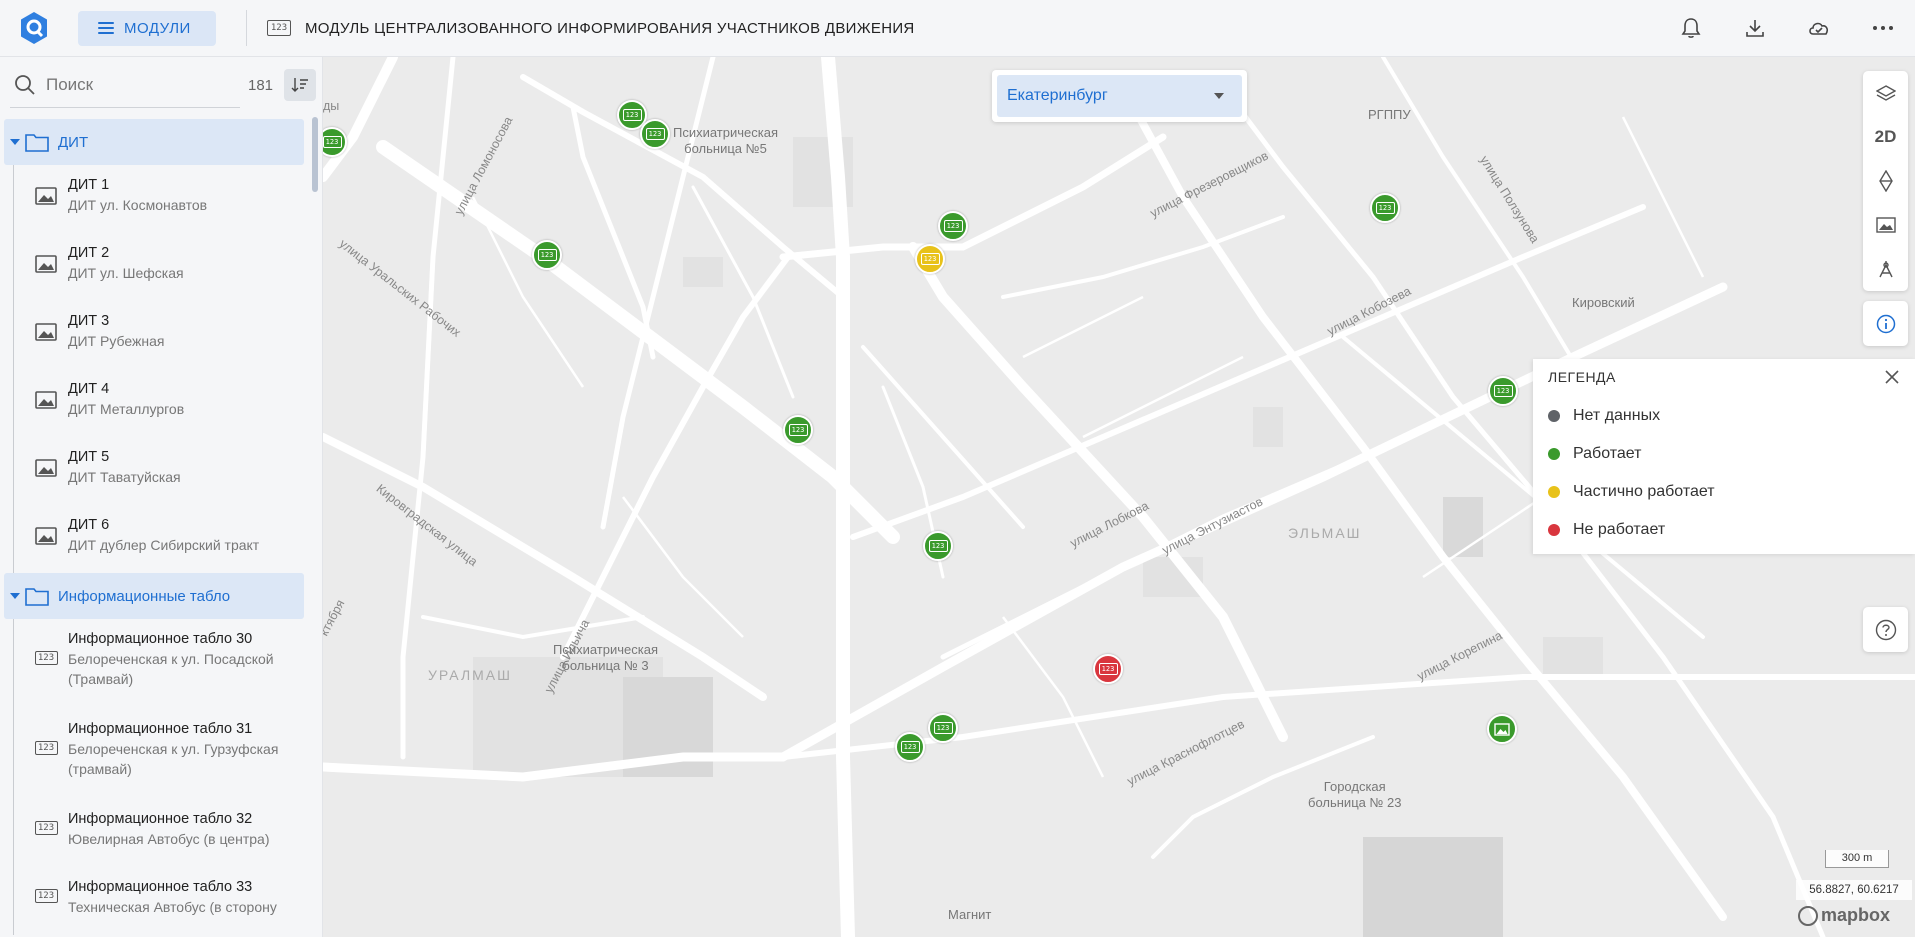 The image size is (1915, 937). What do you see at coordinates (89, 253) in the screenshot?
I see `item-name: ДИТ 2` at bounding box center [89, 253].